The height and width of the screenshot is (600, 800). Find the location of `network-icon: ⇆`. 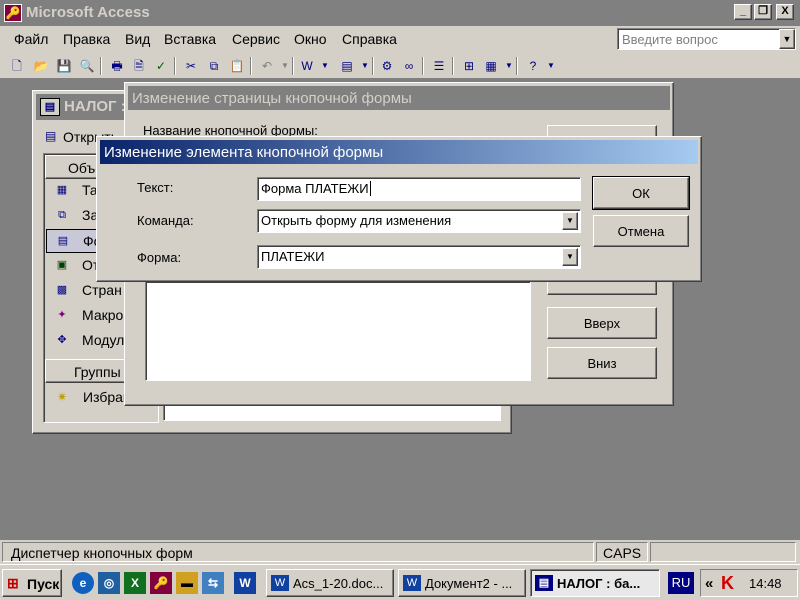

network-icon: ⇆ is located at coordinates (213, 583).